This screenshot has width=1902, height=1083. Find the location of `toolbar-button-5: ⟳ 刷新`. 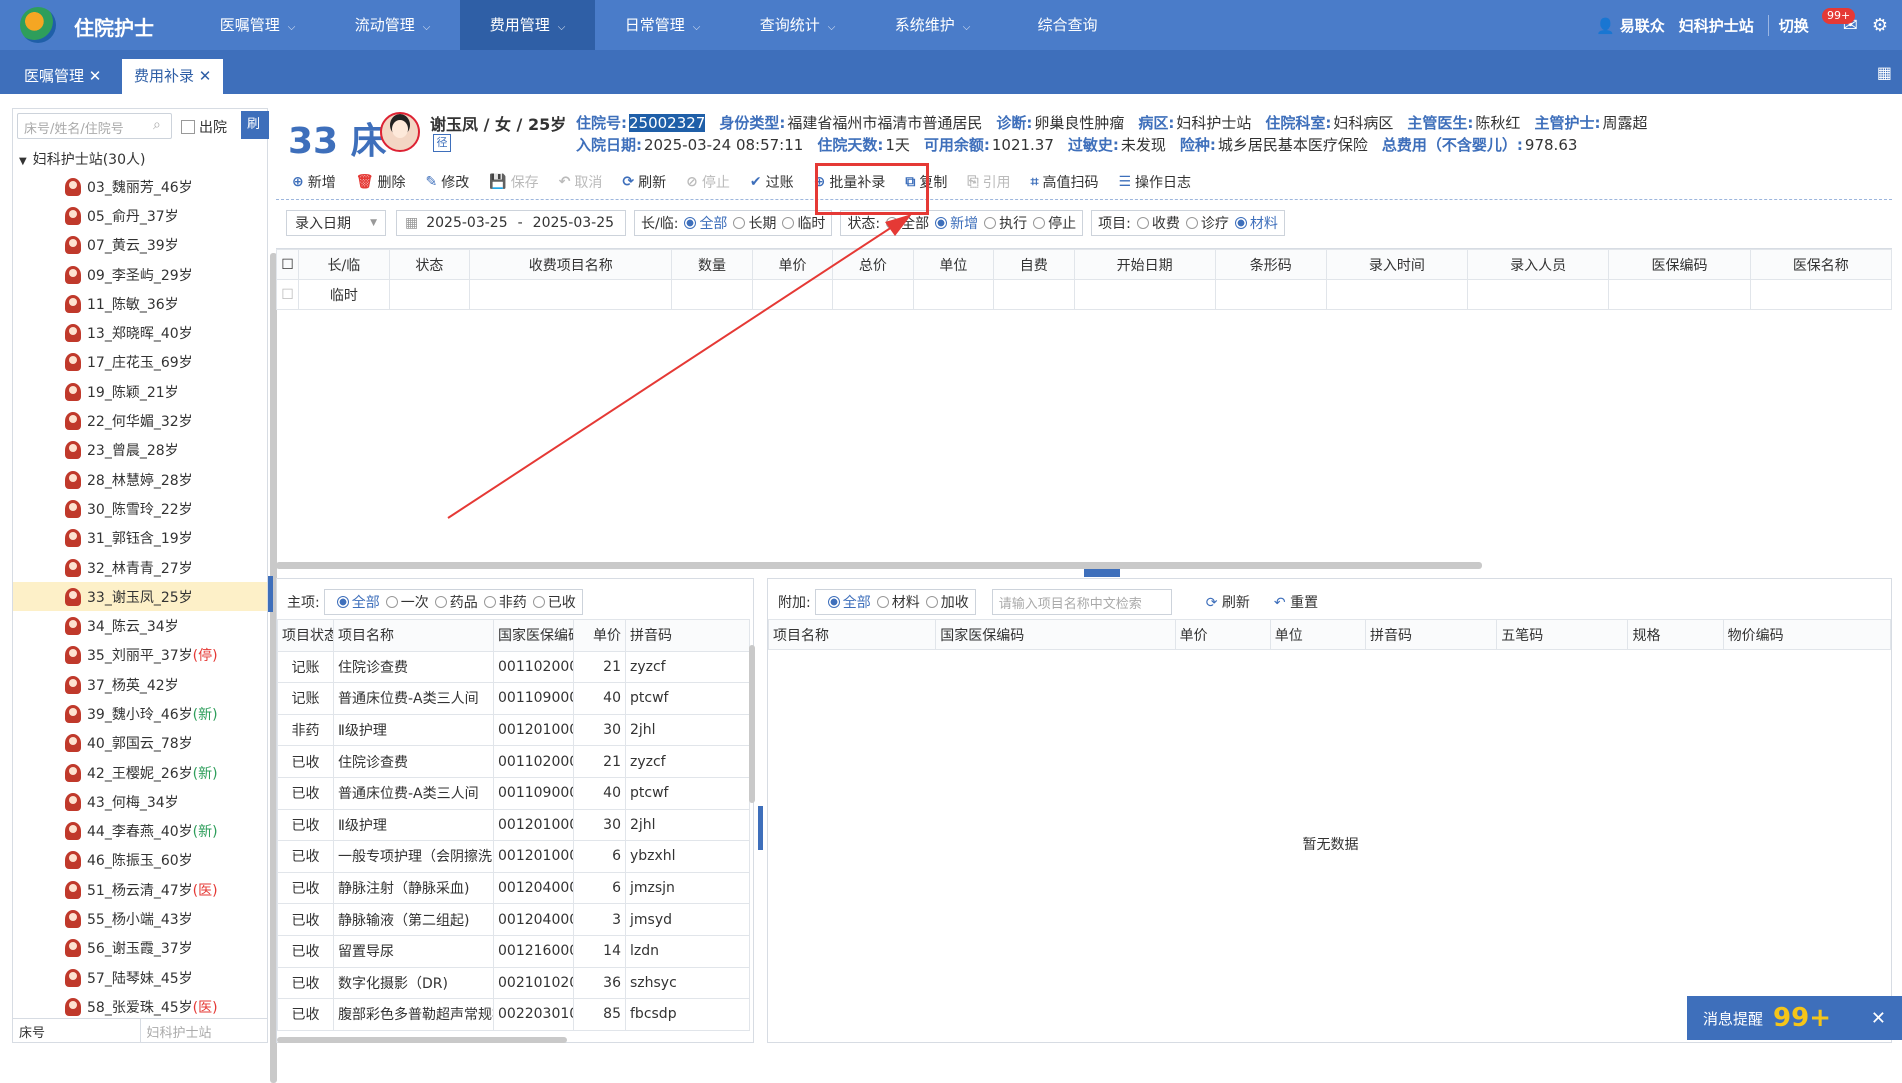

toolbar-button-5: ⟳ 刷新 is located at coordinates (644, 182).